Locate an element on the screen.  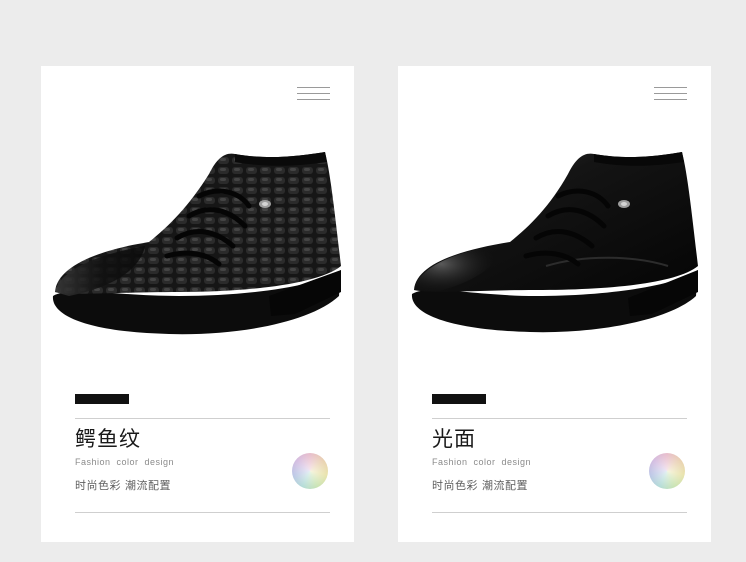
product-title: 光面 is located at coordinates (454, 439).